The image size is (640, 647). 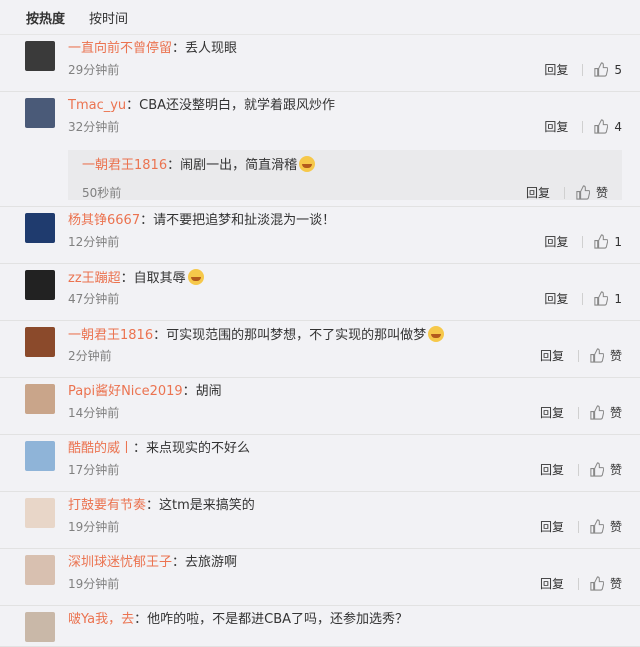 I want to click on like-count: 4, so click(x=618, y=126).